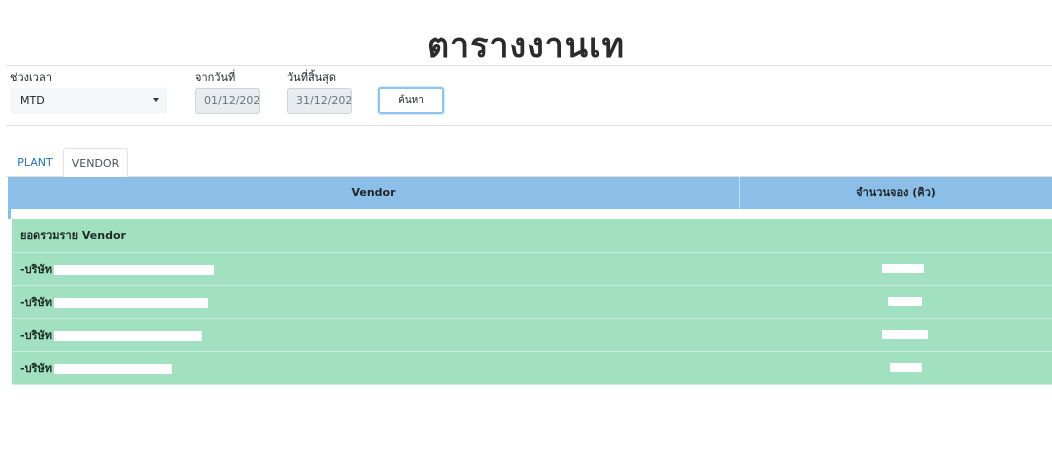 Image resolution: width=1052 pixels, height=460 pixels. What do you see at coordinates (319, 101) in the screenshot?
I see `to-date-input: 31/12/202` at bounding box center [319, 101].